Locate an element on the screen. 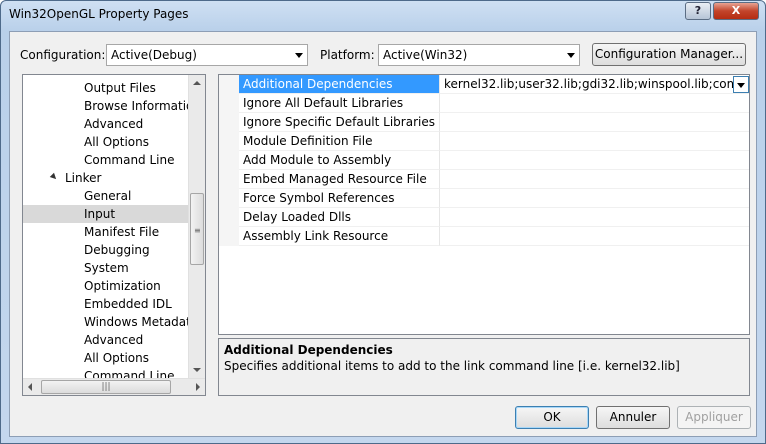  tree-item: Debugging is located at coordinates (106, 250).